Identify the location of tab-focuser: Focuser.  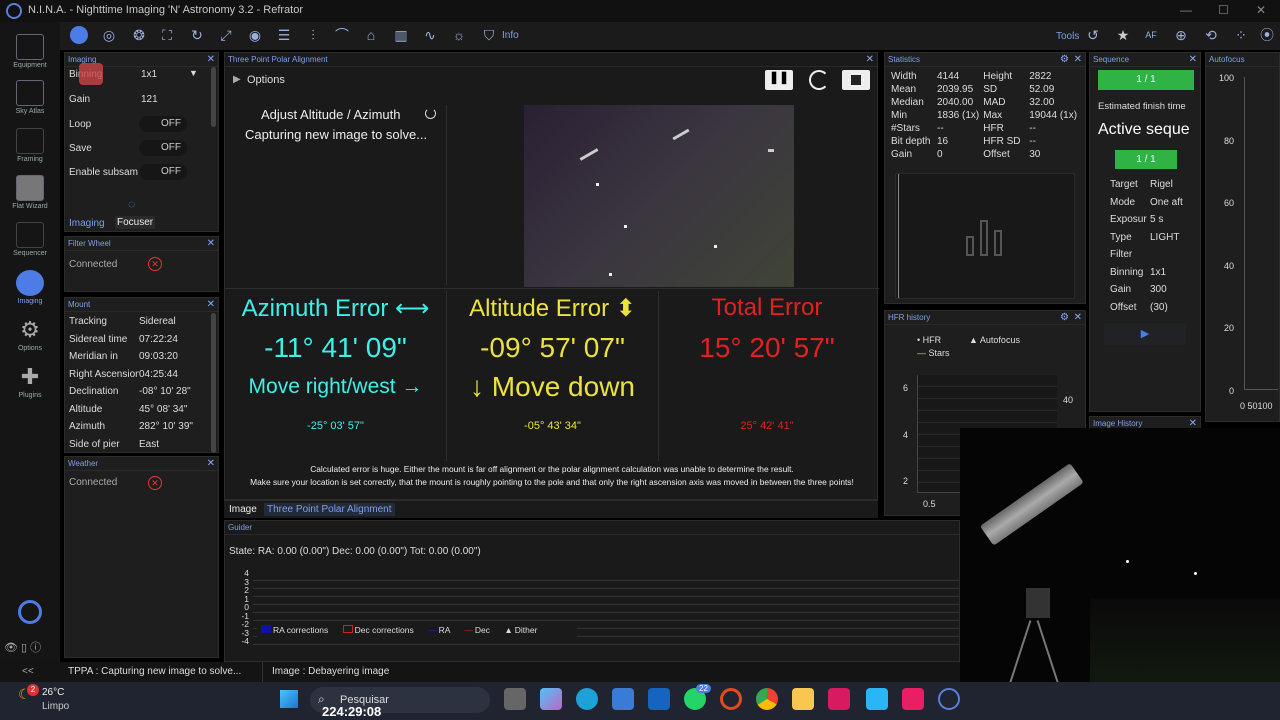
(135, 222).